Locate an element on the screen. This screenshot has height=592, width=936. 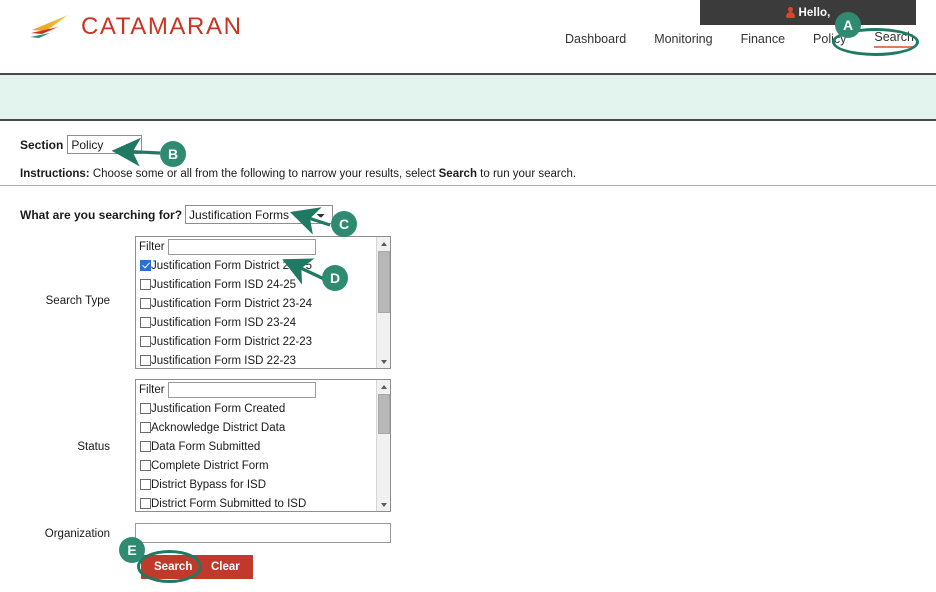
status-filter-label: Filter is located at coordinates (152, 390).